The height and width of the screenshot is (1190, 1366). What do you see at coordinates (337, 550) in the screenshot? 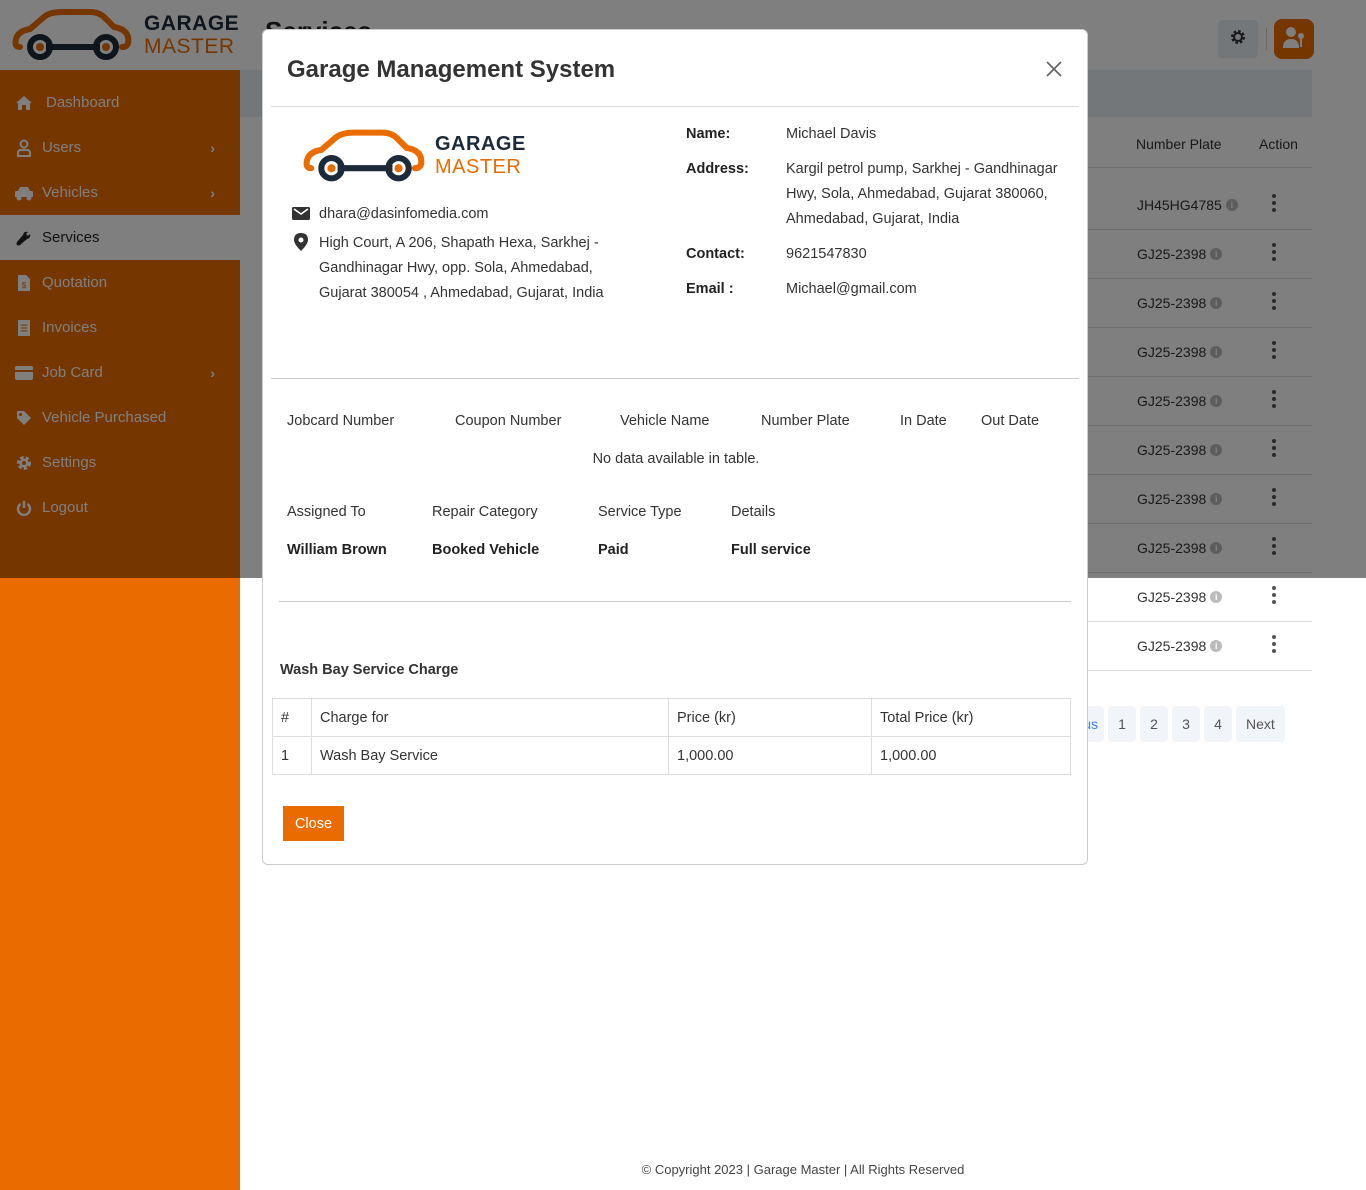
I see `service-assigned-to: William Brown` at bounding box center [337, 550].